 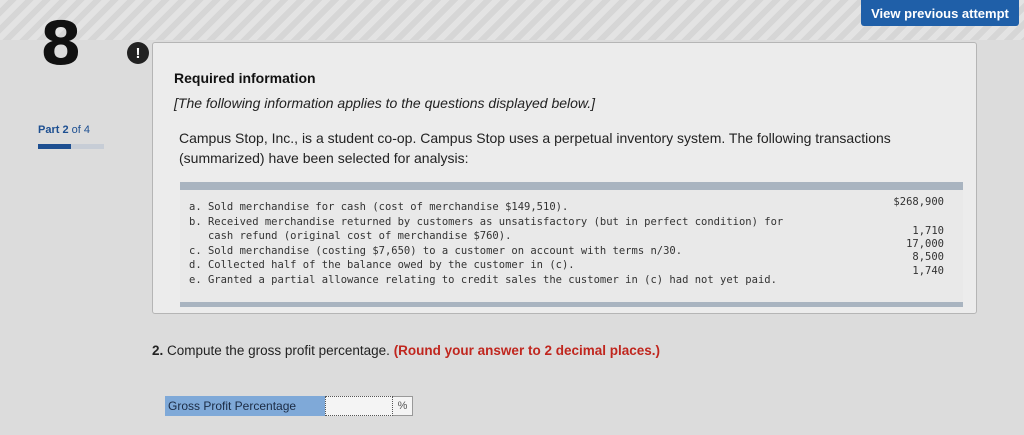 I want to click on question-number-label: 2., so click(x=158, y=350).